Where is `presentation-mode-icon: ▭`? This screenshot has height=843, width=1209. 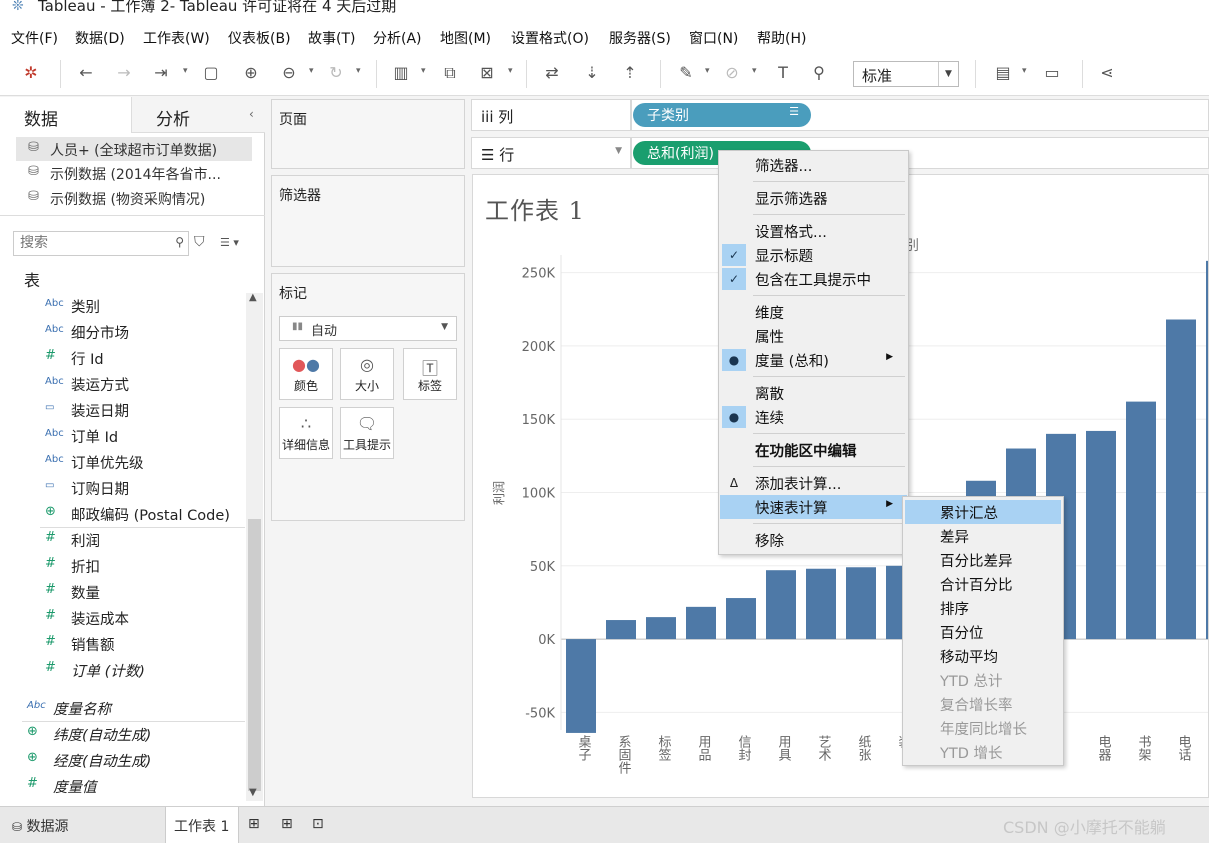
presentation-mode-icon: ▭ is located at coordinates (1052, 73).